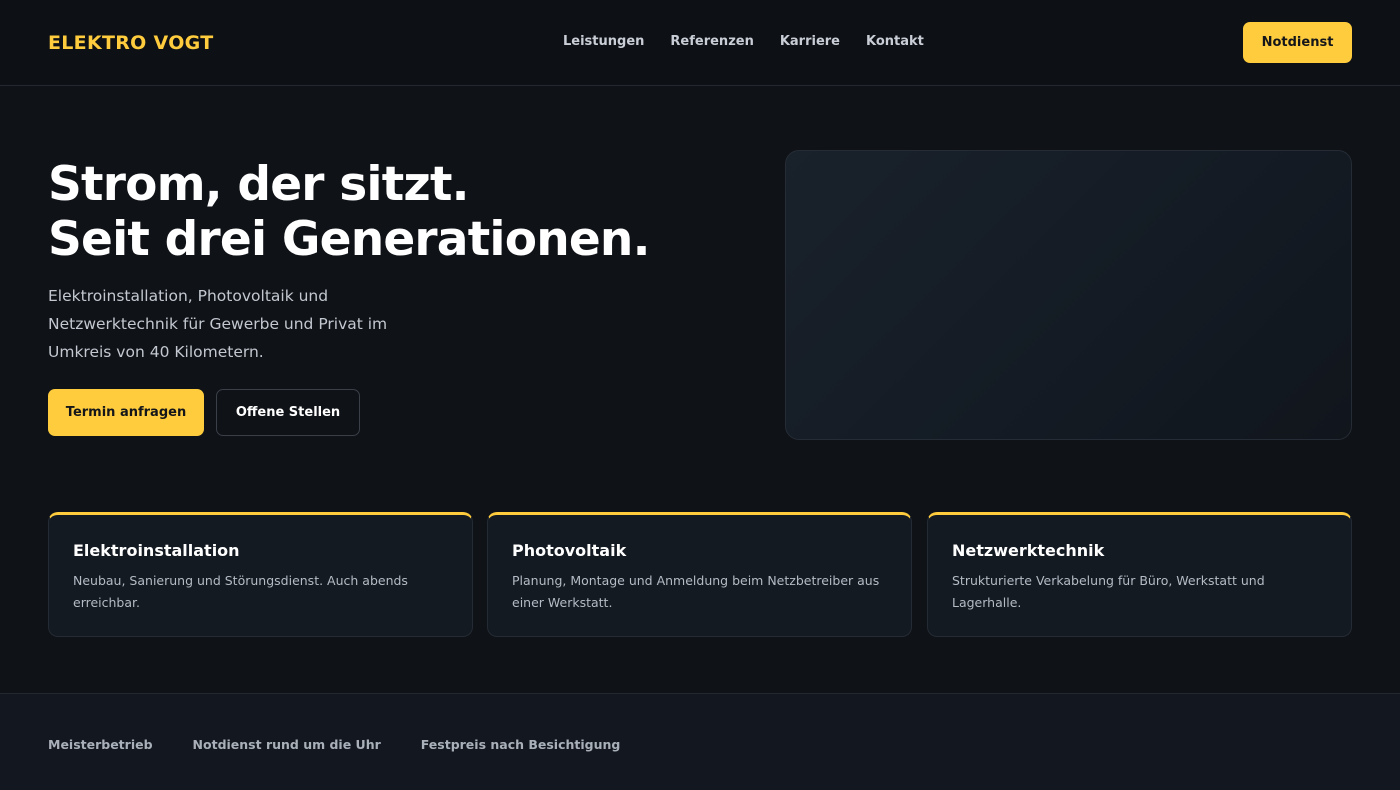 The width and height of the screenshot is (1400, 790). I want to click on request-appointment-button: Termin anfragen, so click(126, 412).